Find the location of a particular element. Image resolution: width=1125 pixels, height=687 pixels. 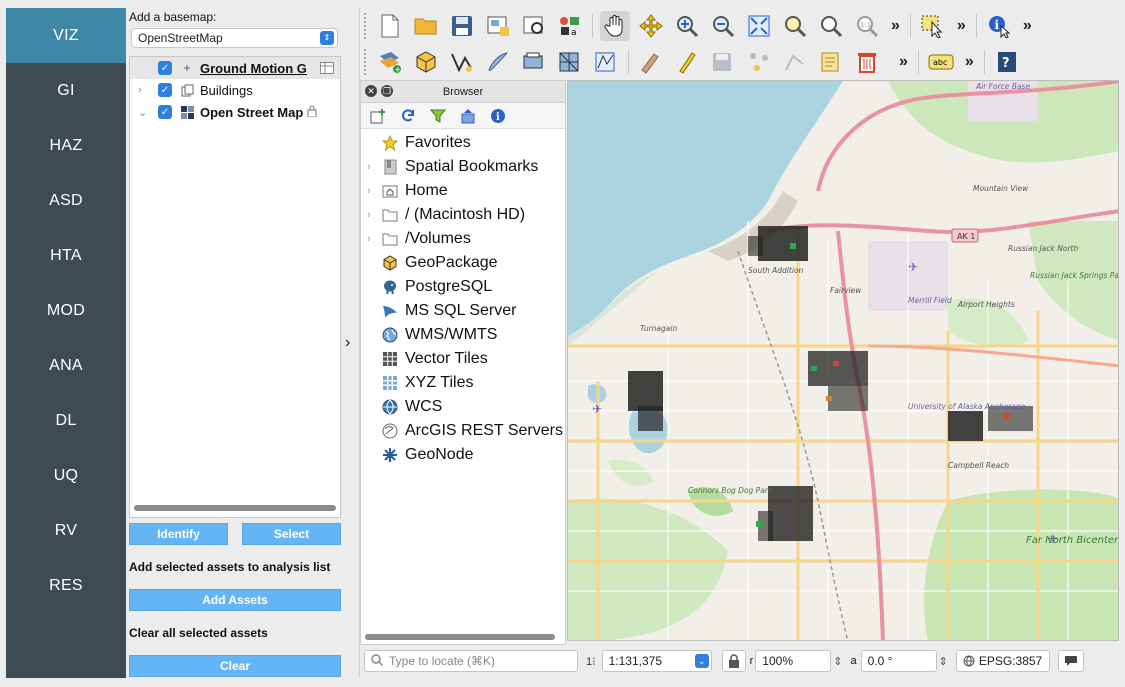

new-print-layout-icon is located at coordinates (498, 26).